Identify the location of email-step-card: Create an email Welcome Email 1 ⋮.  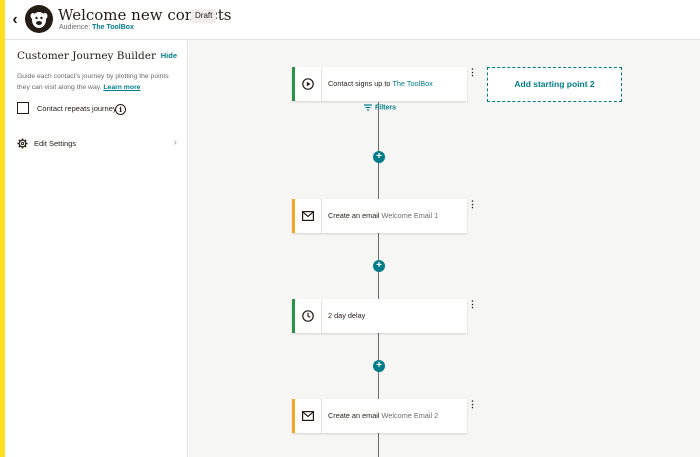
(384, 216).